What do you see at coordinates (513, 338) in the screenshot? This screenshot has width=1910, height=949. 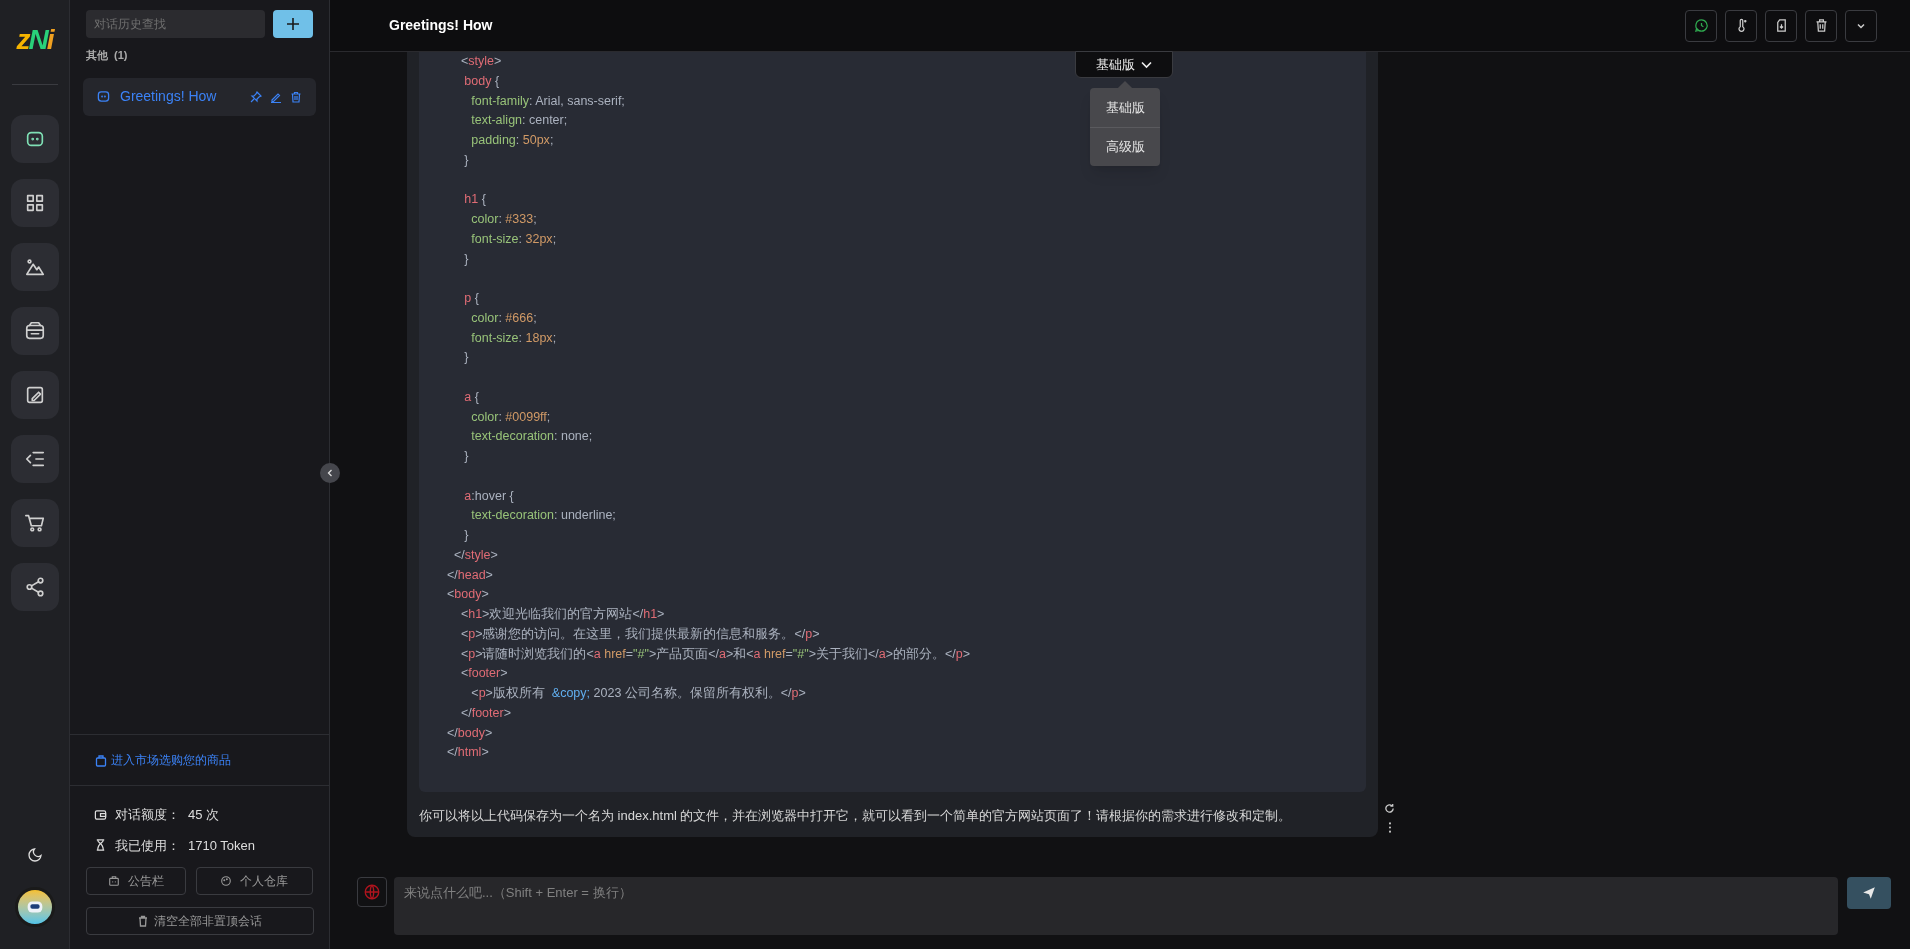 I see `code-line: font-size: 18px;` at bounding box center [513, 338].